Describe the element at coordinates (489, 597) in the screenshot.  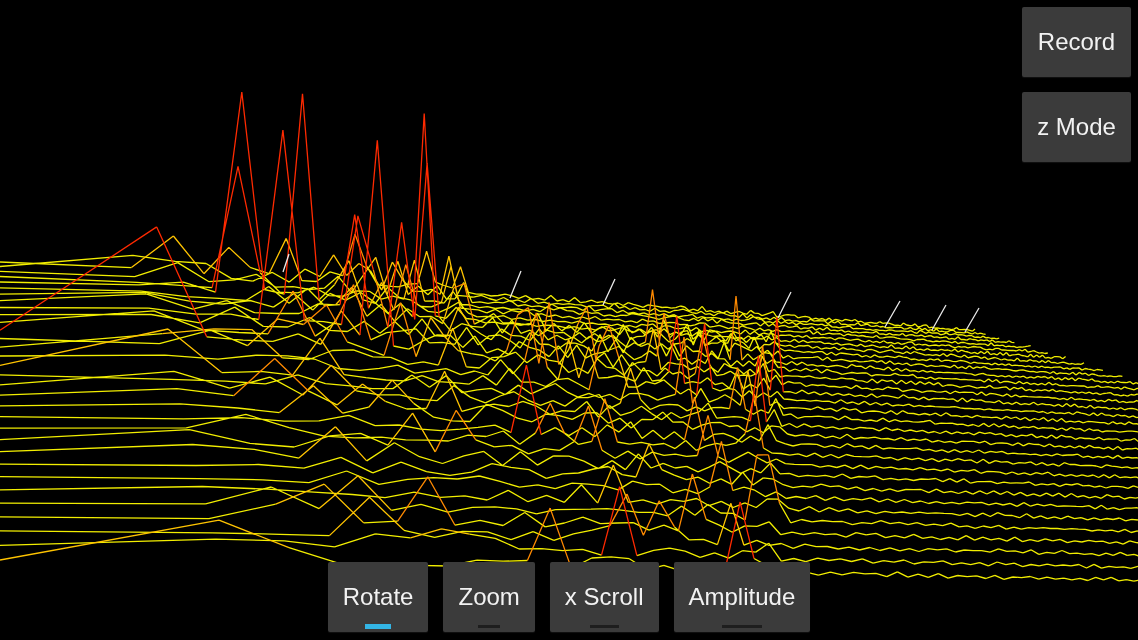
I see `mode-tab: Zoom` at that location.